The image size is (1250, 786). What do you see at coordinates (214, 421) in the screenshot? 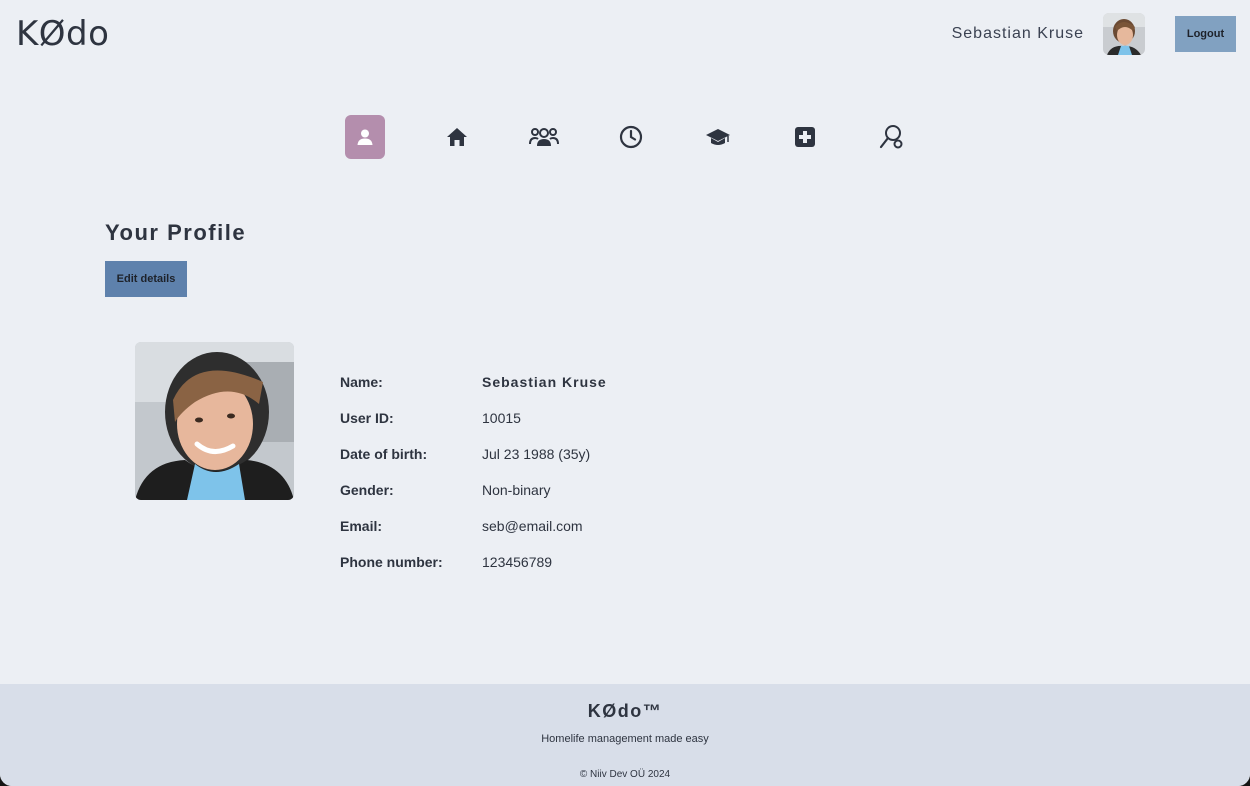
I see `profile-photo` at bounding box center [214, 421].